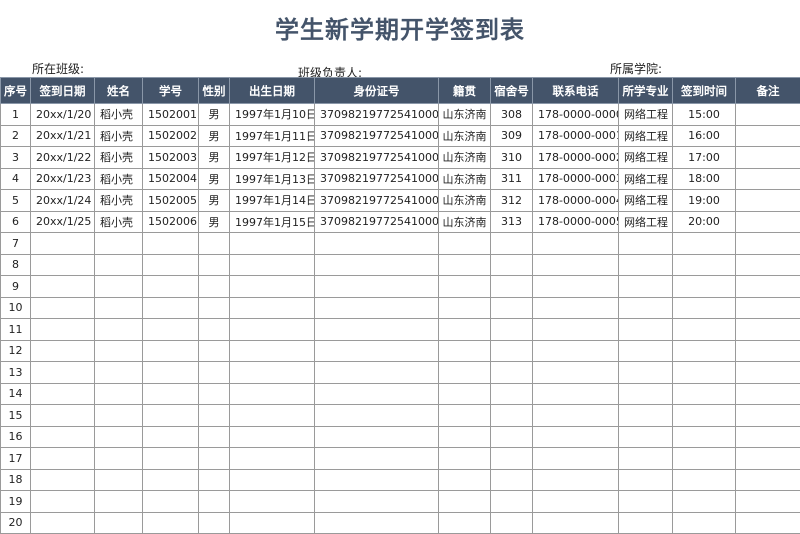 This screenshot has height=534, width=800. I want to click on cell-date: 20xx/1/22, so click(63, 158).